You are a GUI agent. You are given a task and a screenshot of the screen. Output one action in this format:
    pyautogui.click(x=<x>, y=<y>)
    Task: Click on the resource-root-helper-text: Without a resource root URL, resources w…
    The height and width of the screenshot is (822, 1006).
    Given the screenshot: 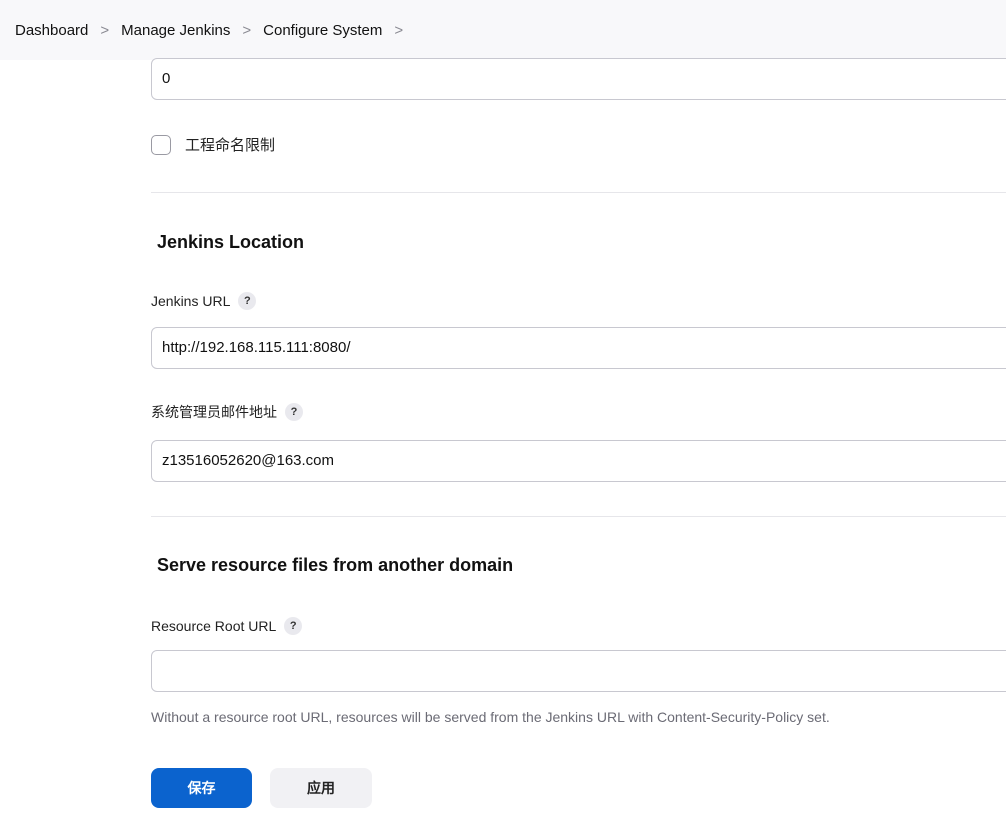 What is the action you would take?
    pyautogui.click(x=490, y=717)
    